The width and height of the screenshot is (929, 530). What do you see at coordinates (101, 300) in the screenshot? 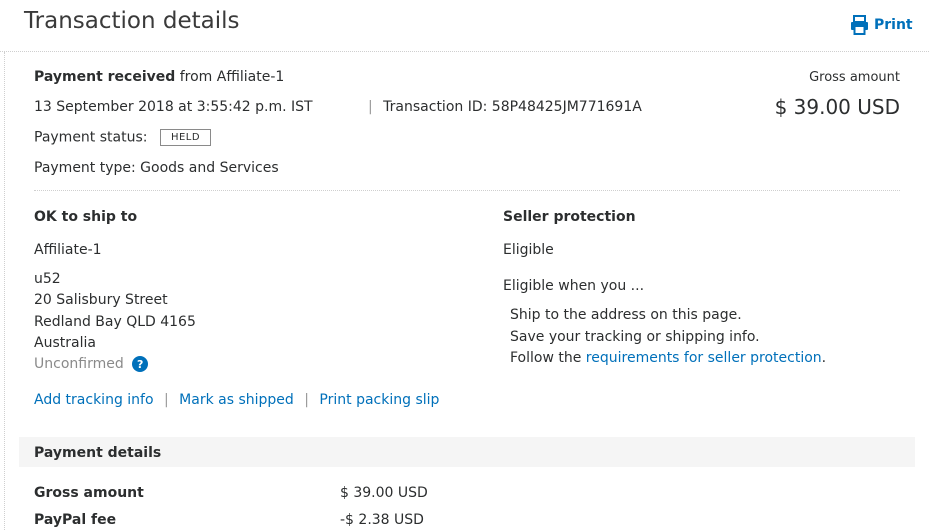
I see `address-line: 20 Salisbury Street` at bounding box center [101, 300].